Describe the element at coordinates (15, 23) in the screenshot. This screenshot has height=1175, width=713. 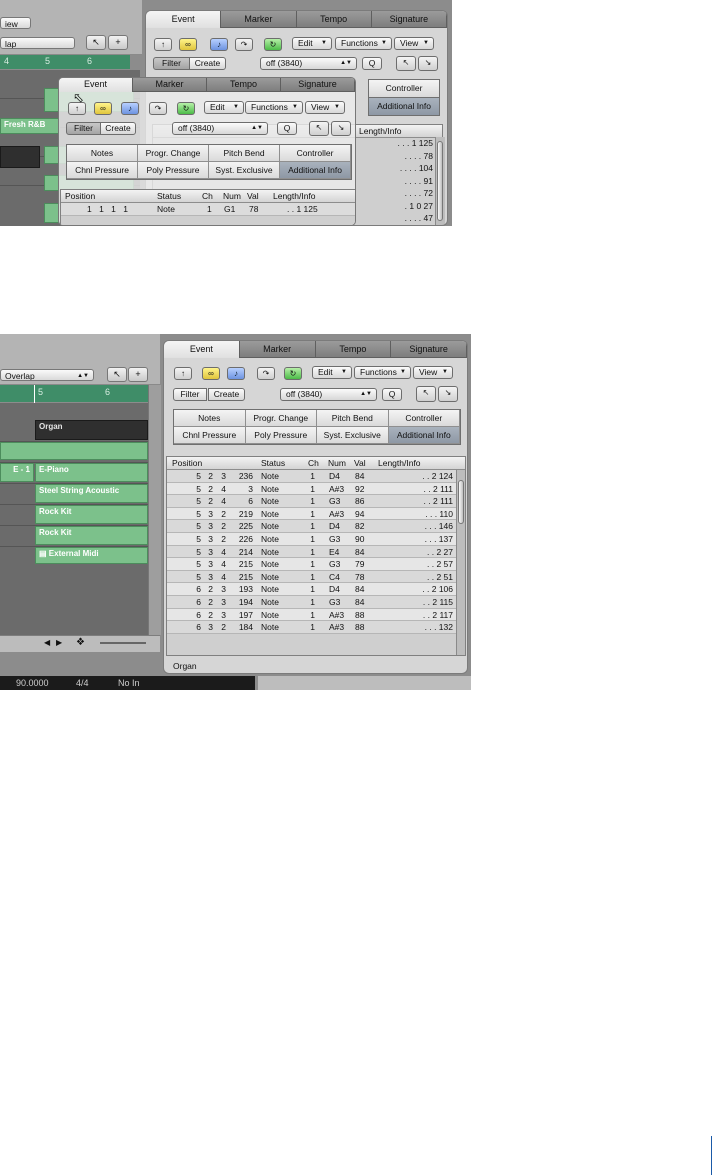
I see `view-menu: iew` at that location.